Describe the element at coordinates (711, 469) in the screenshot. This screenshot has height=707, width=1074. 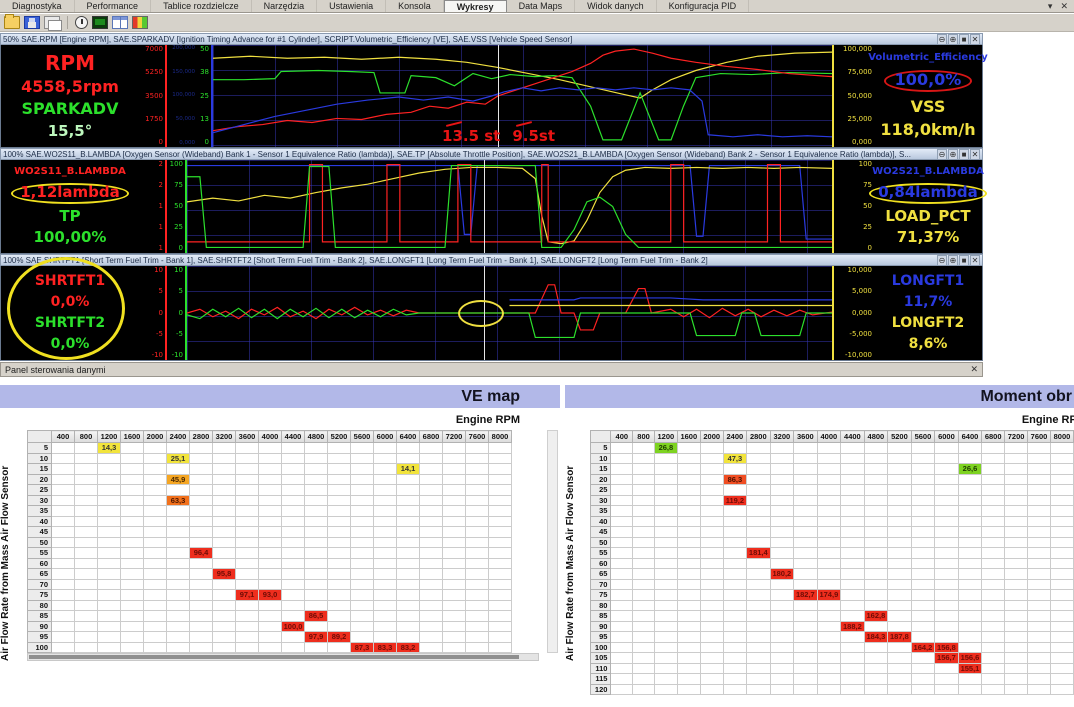
I see `map-cell-15-2000` at that location.